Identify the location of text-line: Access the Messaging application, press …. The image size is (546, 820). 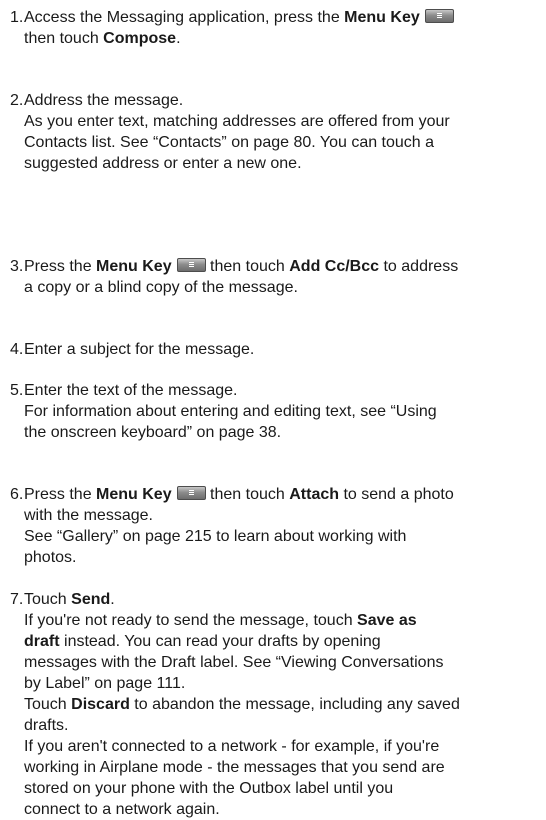
(280, 17).